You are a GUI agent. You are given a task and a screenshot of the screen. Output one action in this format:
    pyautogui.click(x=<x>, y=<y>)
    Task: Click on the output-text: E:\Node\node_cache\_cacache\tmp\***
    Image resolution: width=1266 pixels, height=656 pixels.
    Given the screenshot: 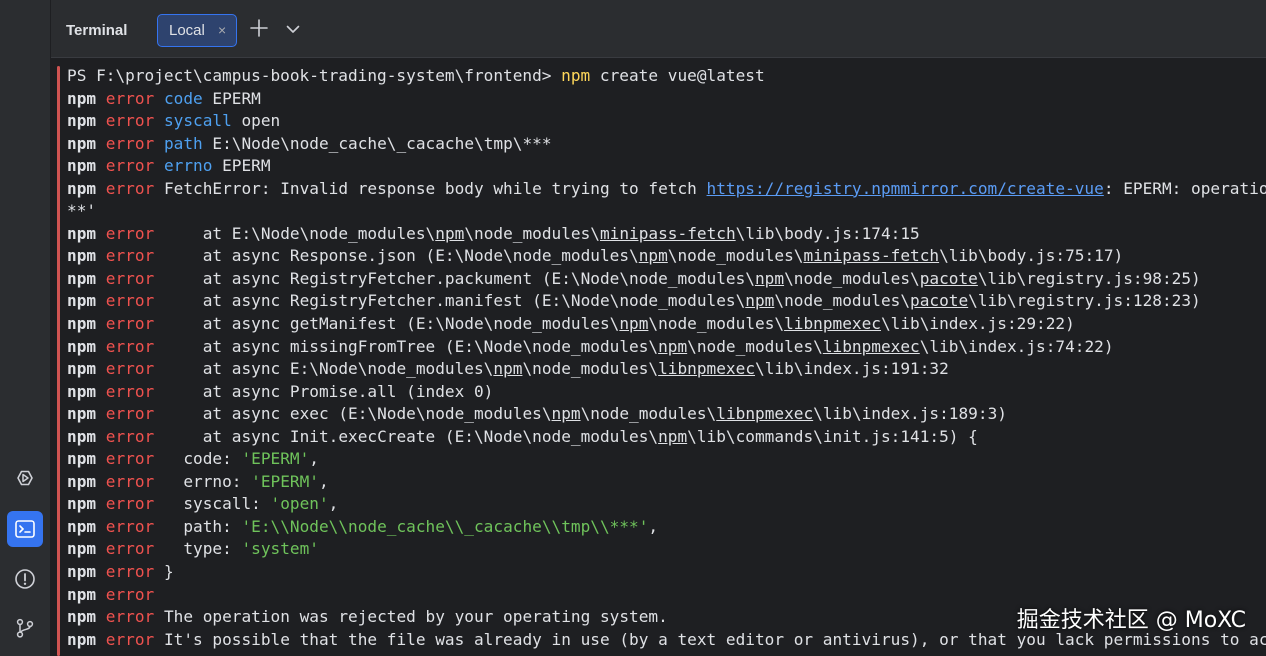 What is the action you would take?
    pyautogui.click(x=377, y=143)
    